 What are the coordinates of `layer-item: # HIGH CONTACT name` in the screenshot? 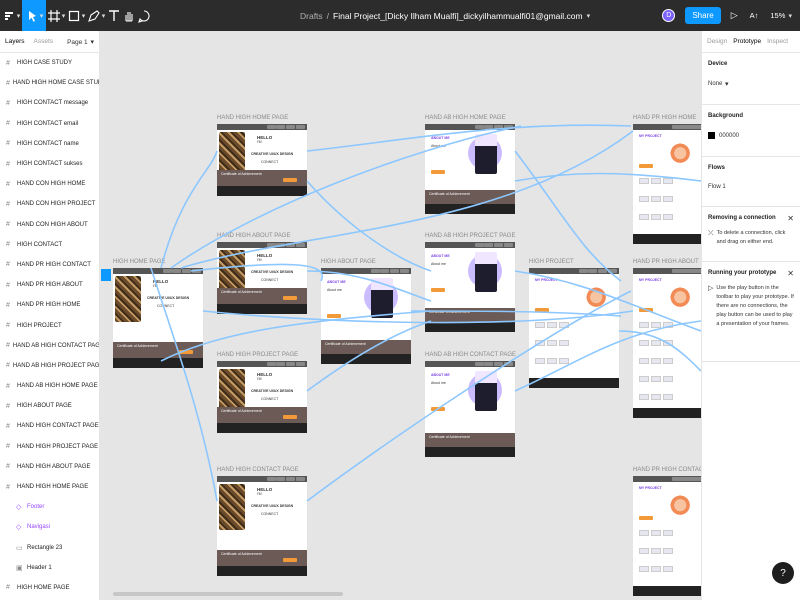 It's located at (49, 144).